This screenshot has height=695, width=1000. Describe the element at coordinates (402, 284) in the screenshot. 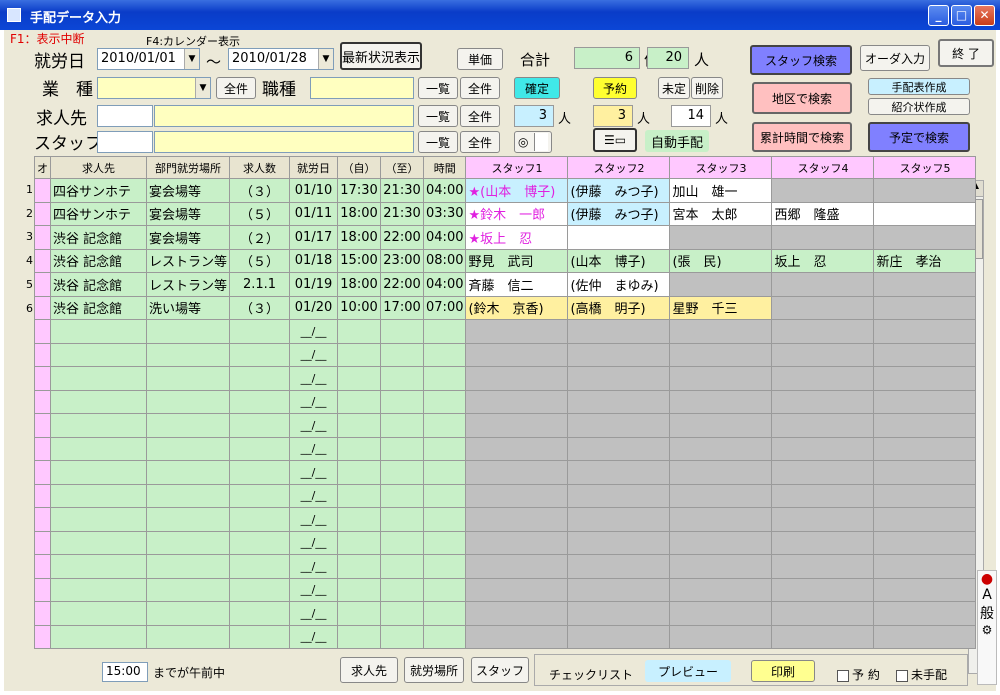

I see `cell-to: 22:00` at that location.